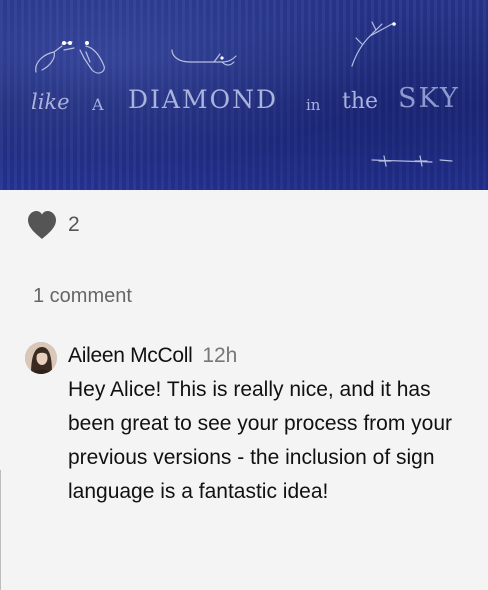 This screenshot has height=590, width=488. Describe the element at coordinates (203, 99) in the screenshot. I see `artwork-word-diamond: DIAMOND` at that location.